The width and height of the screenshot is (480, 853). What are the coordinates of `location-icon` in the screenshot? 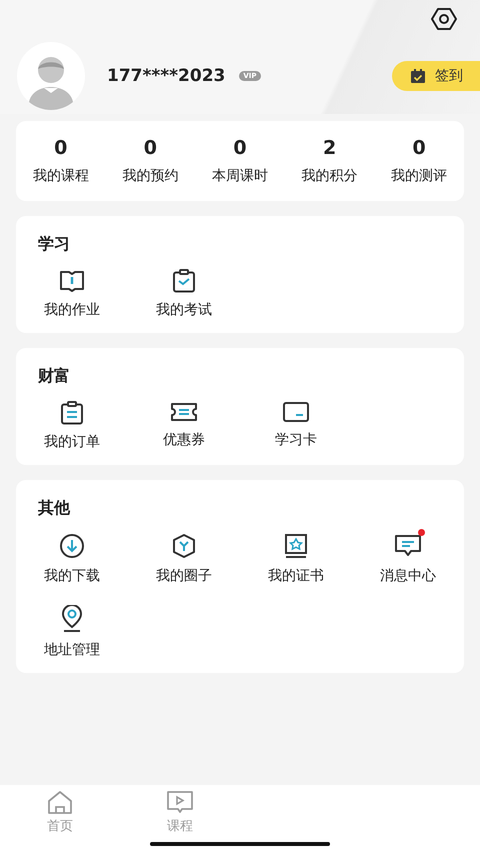 It's located at (72, 619).